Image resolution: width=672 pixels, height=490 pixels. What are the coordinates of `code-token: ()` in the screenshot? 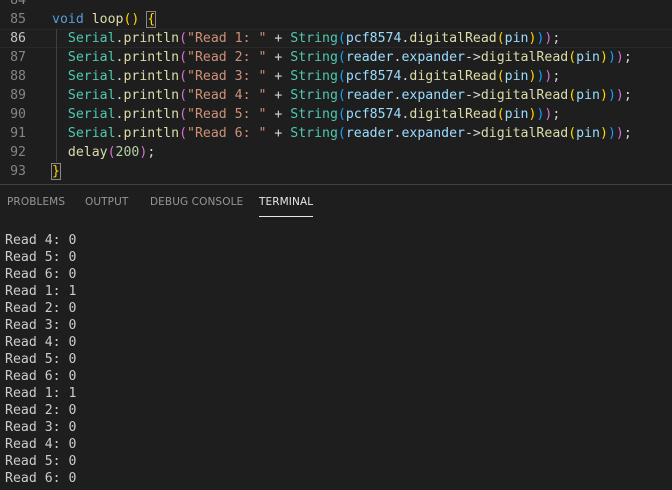 It's located at (131, 19).